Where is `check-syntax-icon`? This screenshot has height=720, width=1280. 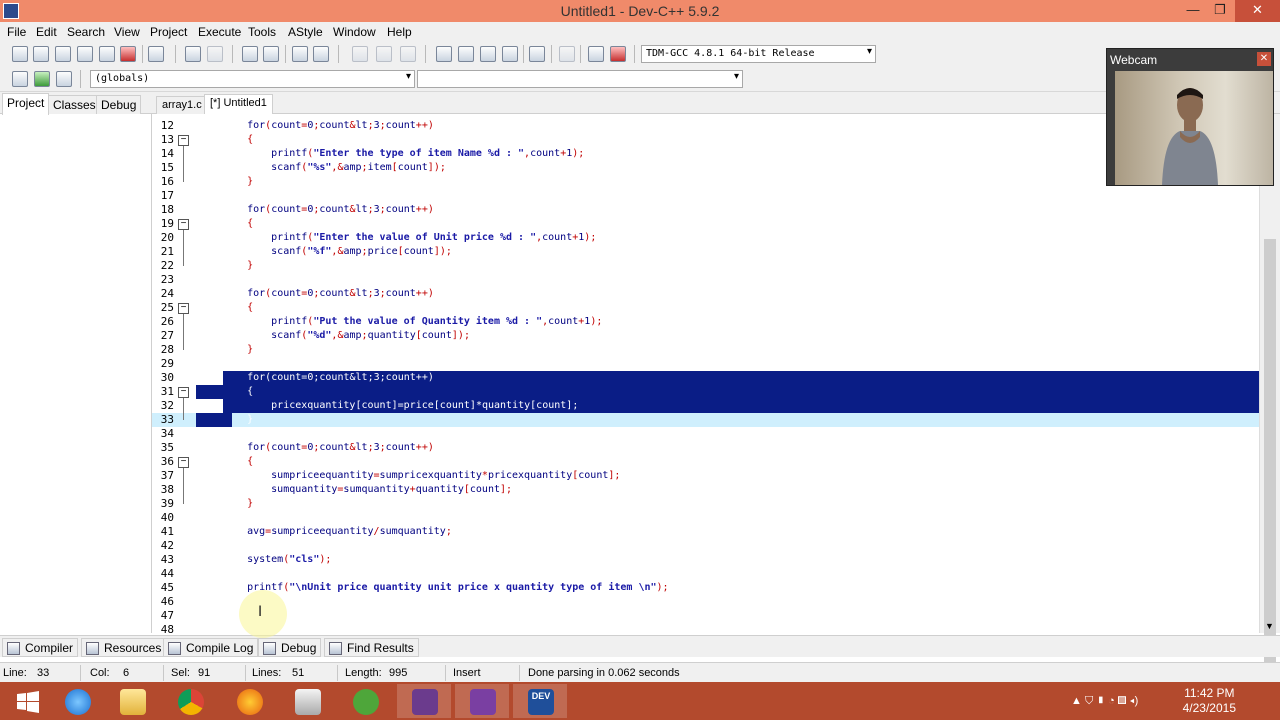
check-syntax-icon is located at coordinates (537, 54).